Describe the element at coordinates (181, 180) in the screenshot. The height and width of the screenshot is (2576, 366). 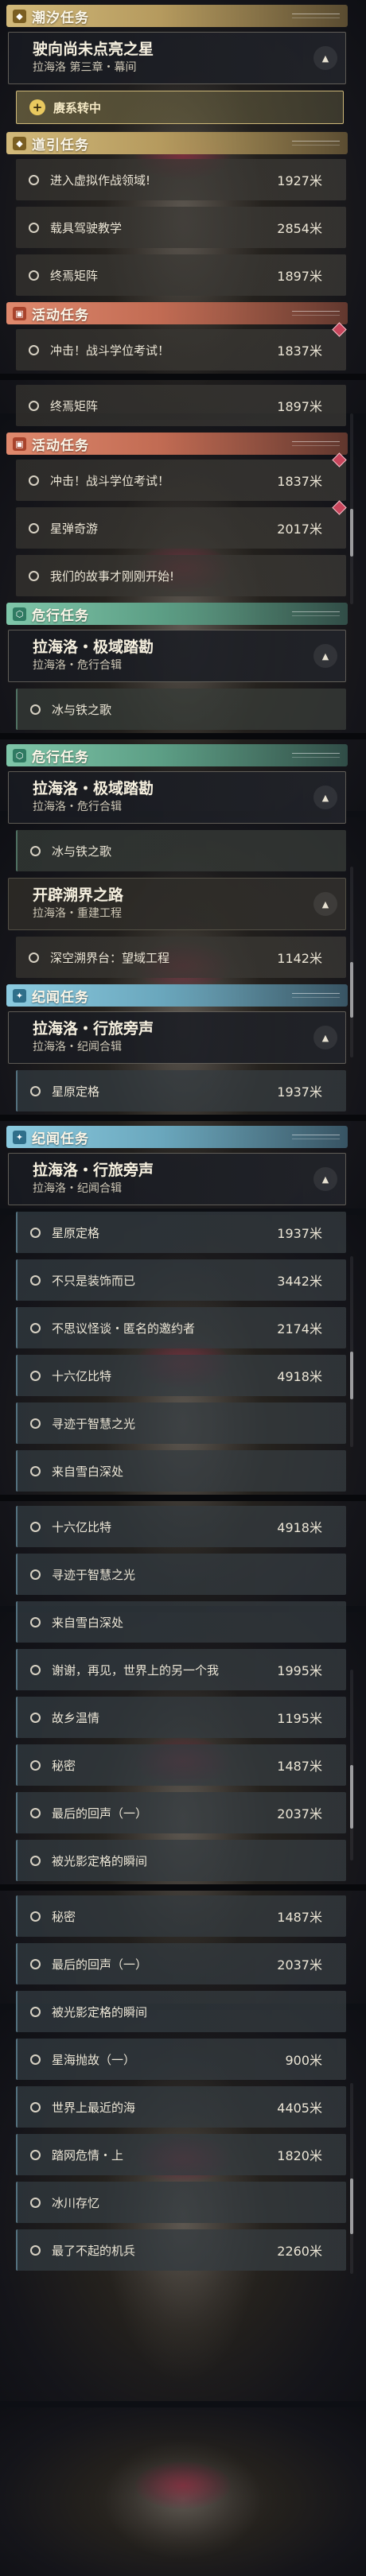
I see `mission-item: 进入虚拟作战领域! 1927米` at that location.